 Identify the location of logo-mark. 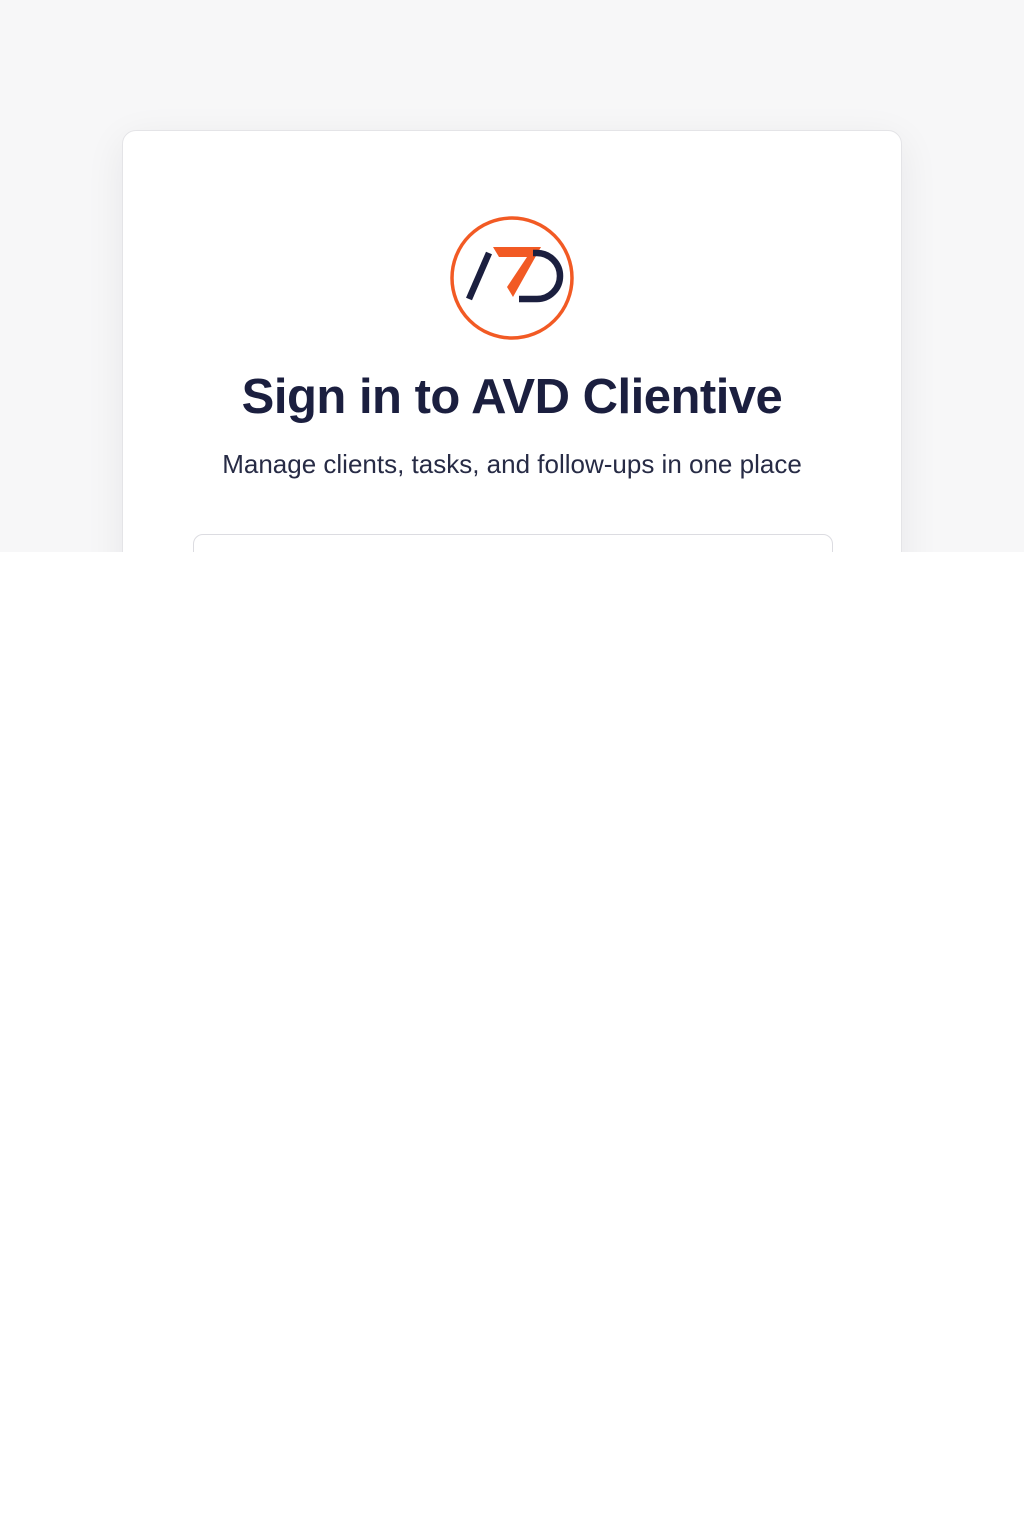
(512, 278).